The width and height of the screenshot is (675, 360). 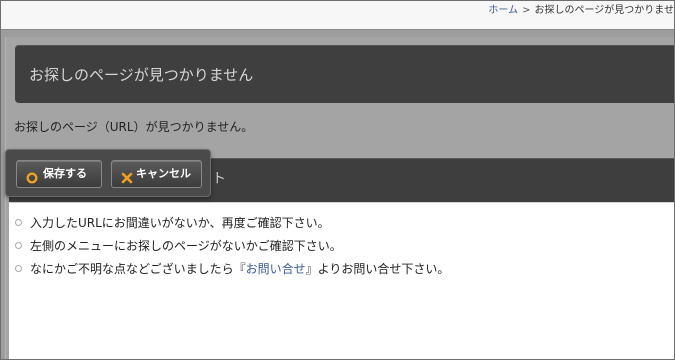 I want to click on breadcrumb-current: お探しのページが見つかりませ, so click(x=604, y=10).